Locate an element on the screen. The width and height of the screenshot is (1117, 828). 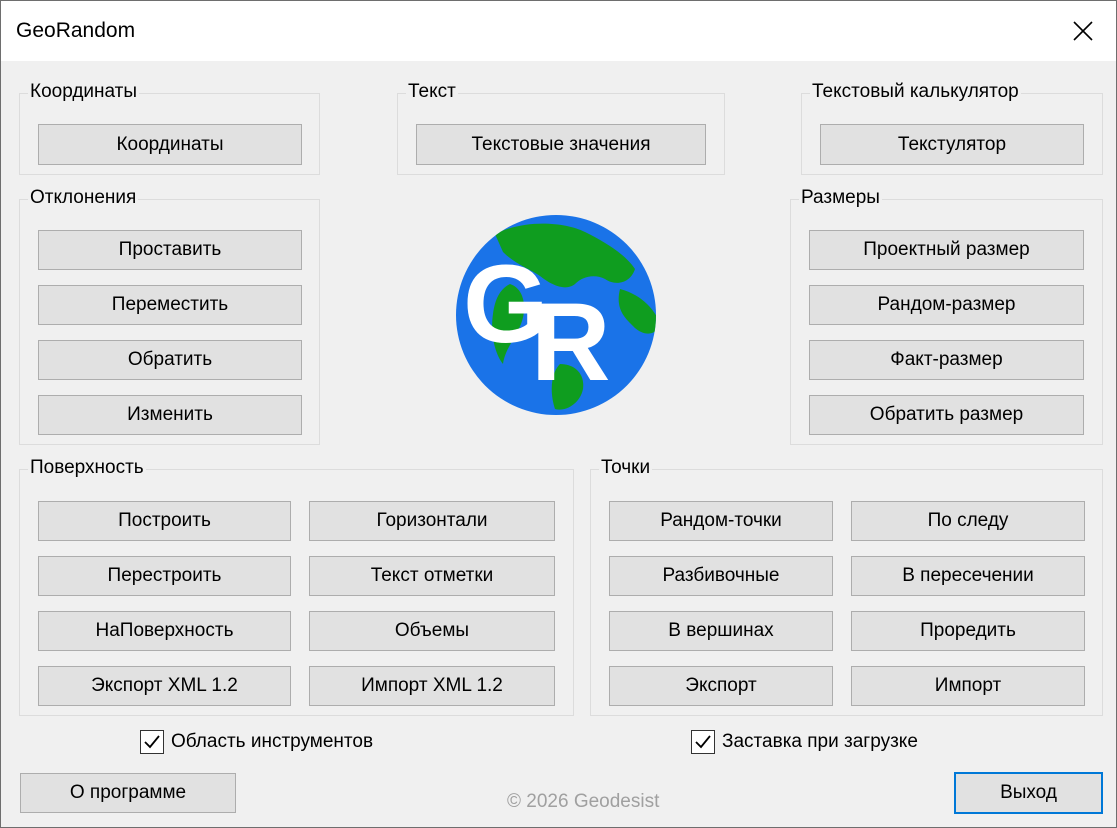
close-icon is located at coordinates (1083, 31).